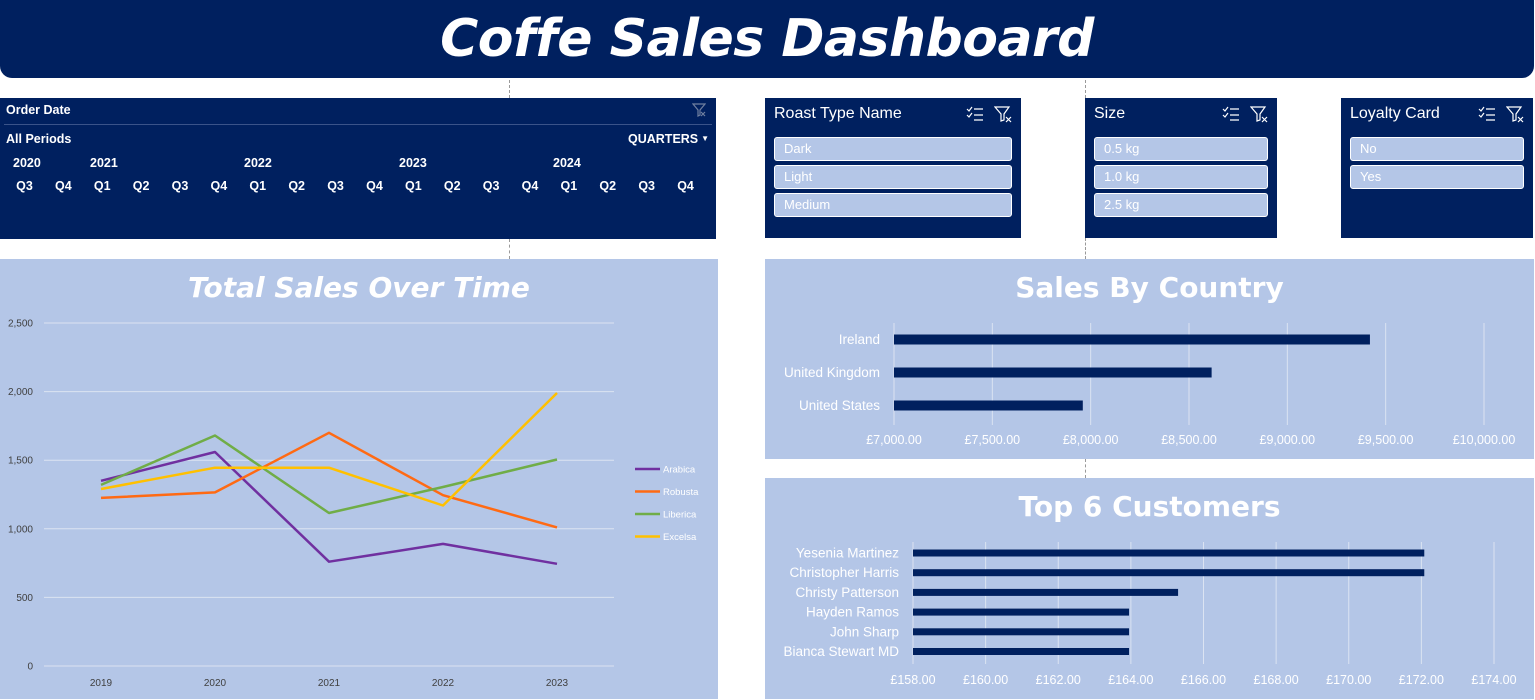 This screenshot has height=700, width=1535. I want to click on y-tick-label: 2,000, so click(20, 392).